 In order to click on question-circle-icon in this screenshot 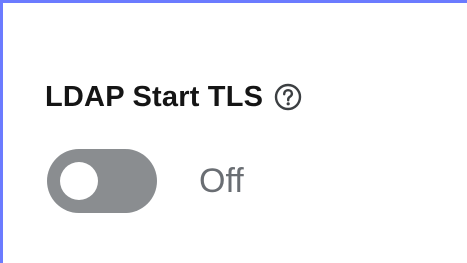, I will do `click(288, 97)`.